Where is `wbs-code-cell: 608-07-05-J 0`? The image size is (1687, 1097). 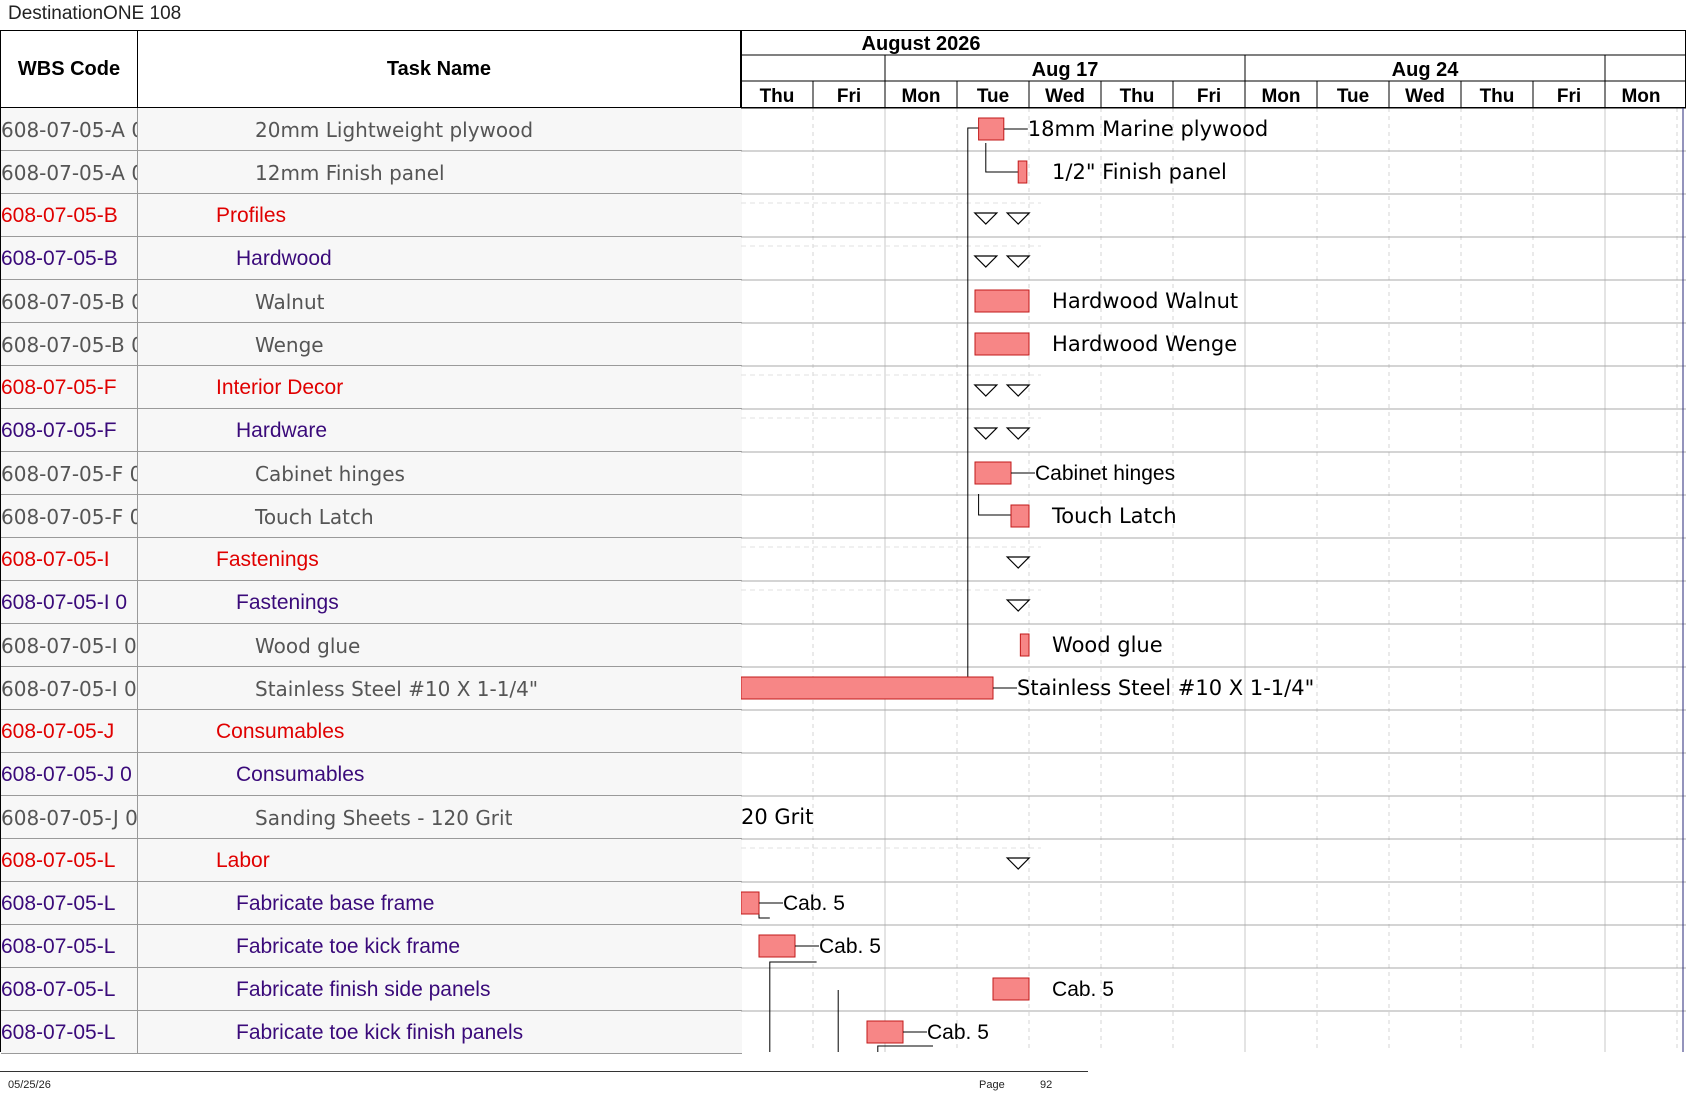 wbs-code-cell: 608-07-05-J 0 is located at coordinates (66, 774).